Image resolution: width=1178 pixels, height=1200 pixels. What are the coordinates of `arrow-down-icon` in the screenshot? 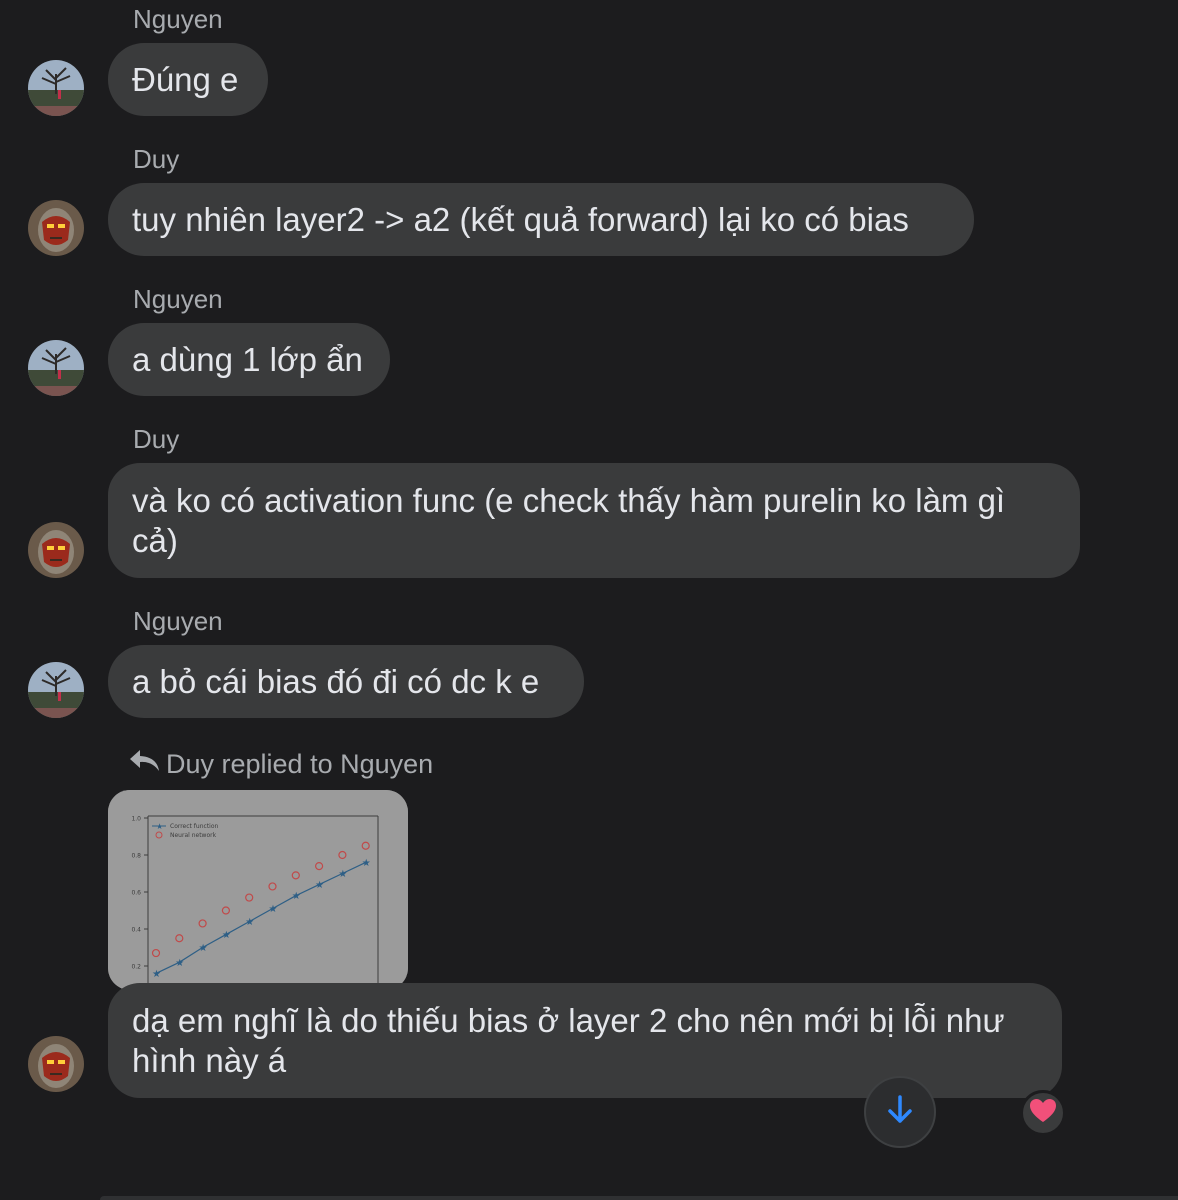 It's located at (900, 1112).